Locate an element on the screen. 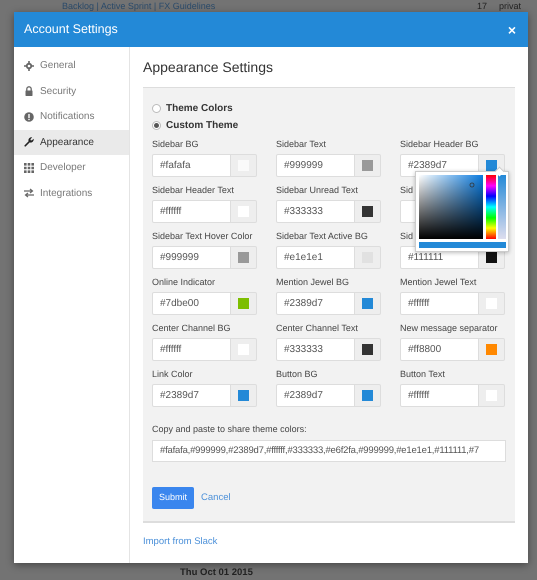  field-label: New message separator is located at coordinates (449, 328).